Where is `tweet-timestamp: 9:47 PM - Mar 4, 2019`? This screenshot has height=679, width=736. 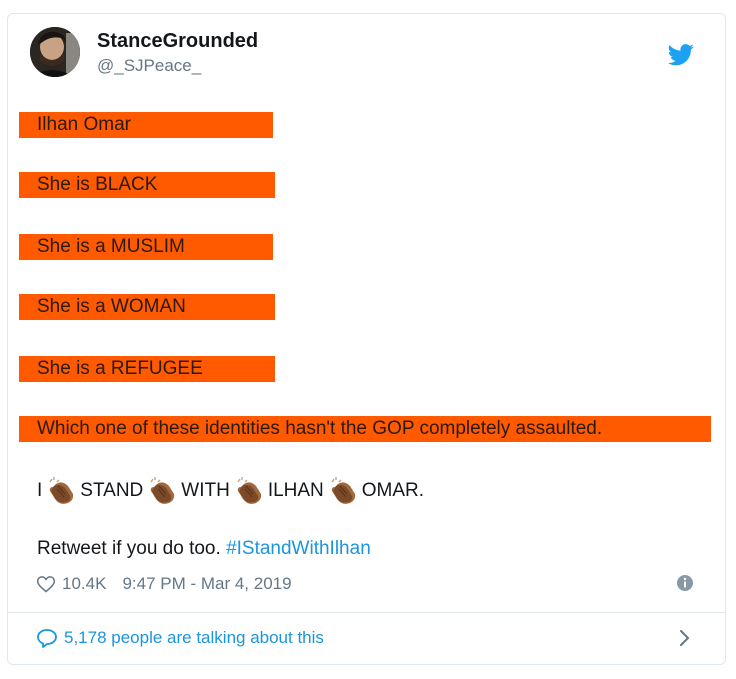 tweet-timestamp: 9:47 PM - Mar 4, 2019 is located at coordinates (206, 584).